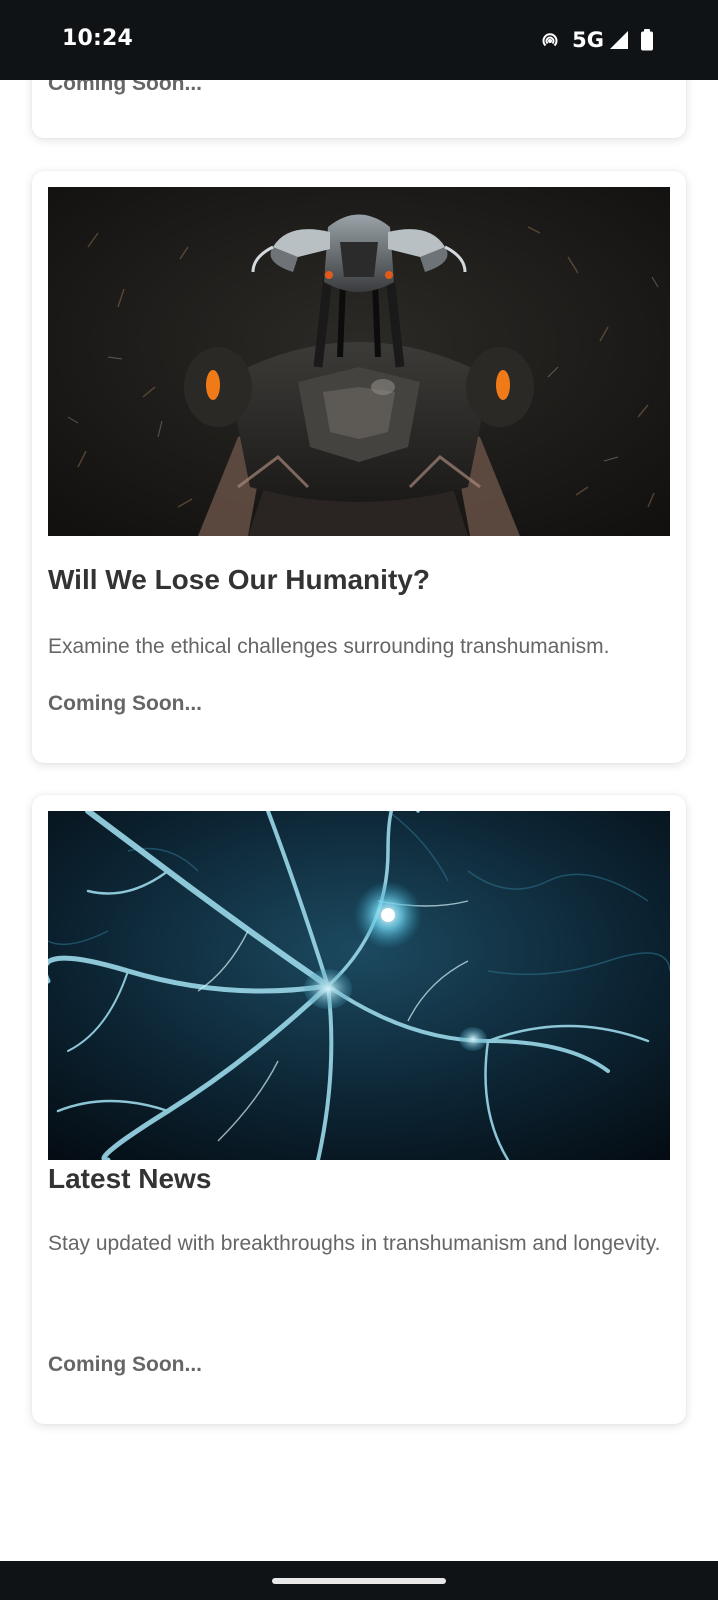 The image size is (718, 1600). Describe the element at coordinates (98, 38) in the screenshot. I see `status-time: 10:24` at that location.